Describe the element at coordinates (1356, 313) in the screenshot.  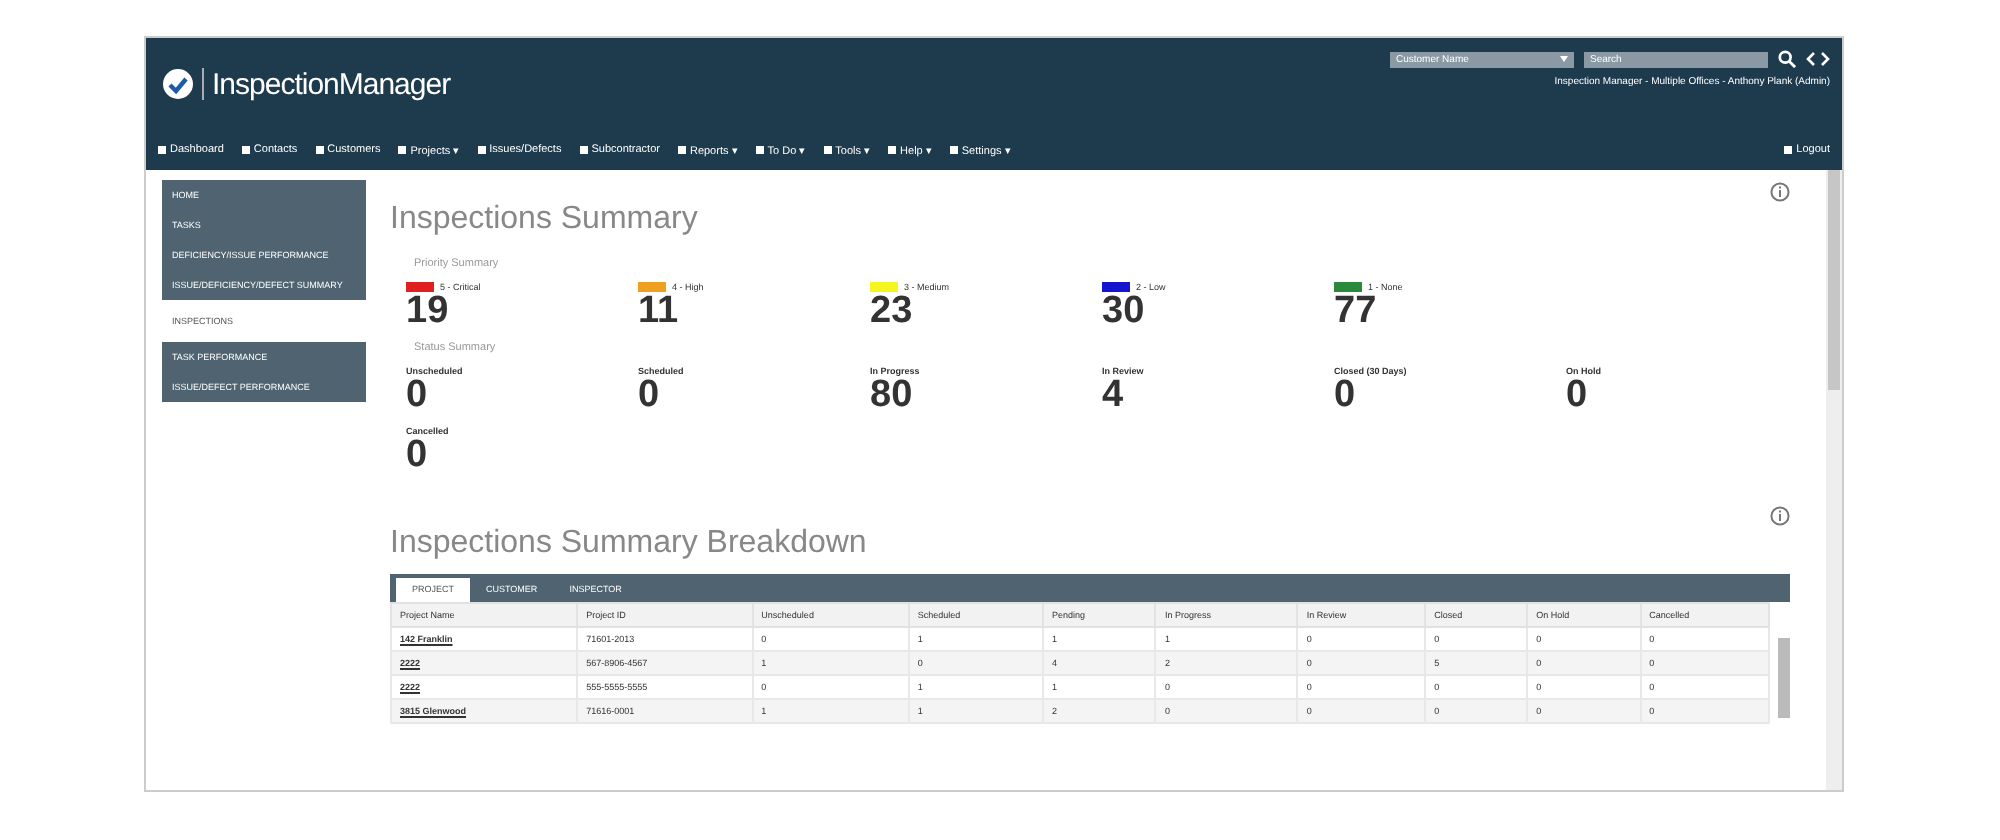
I see `count-value: 77` at that location.